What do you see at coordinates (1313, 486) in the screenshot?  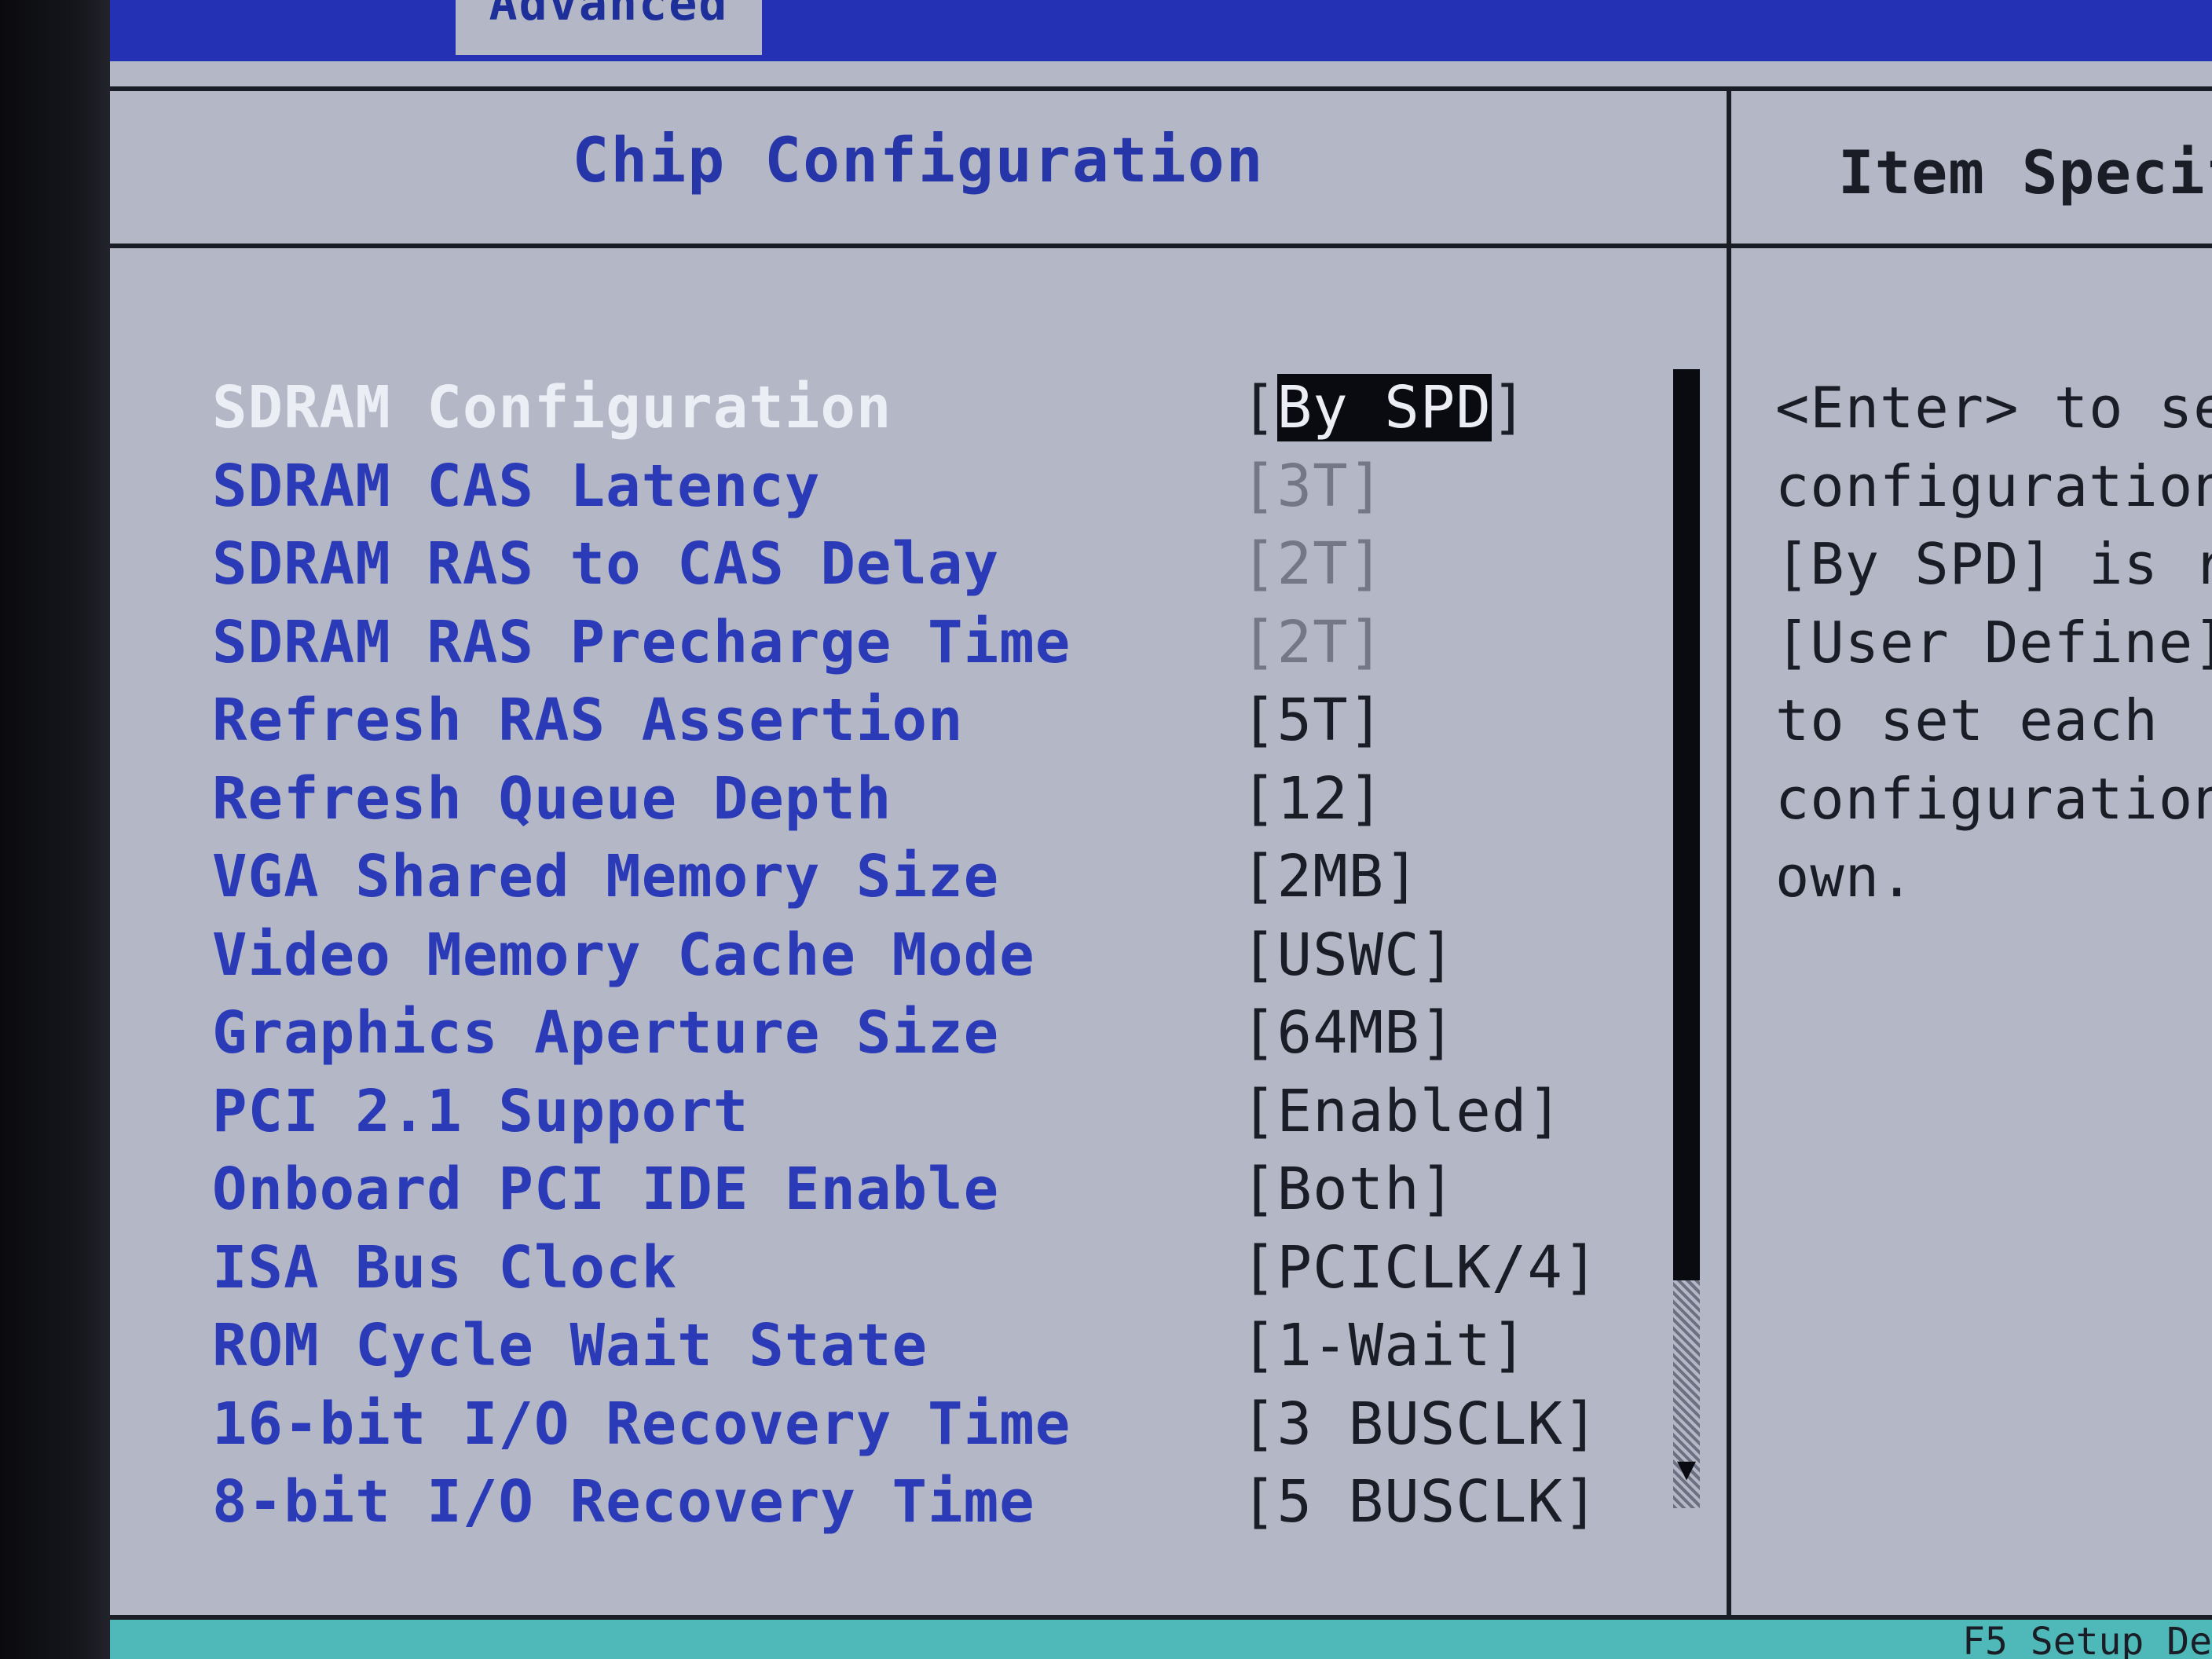 I see `setting-value: [3T]` at bounding box center [1313, 486].